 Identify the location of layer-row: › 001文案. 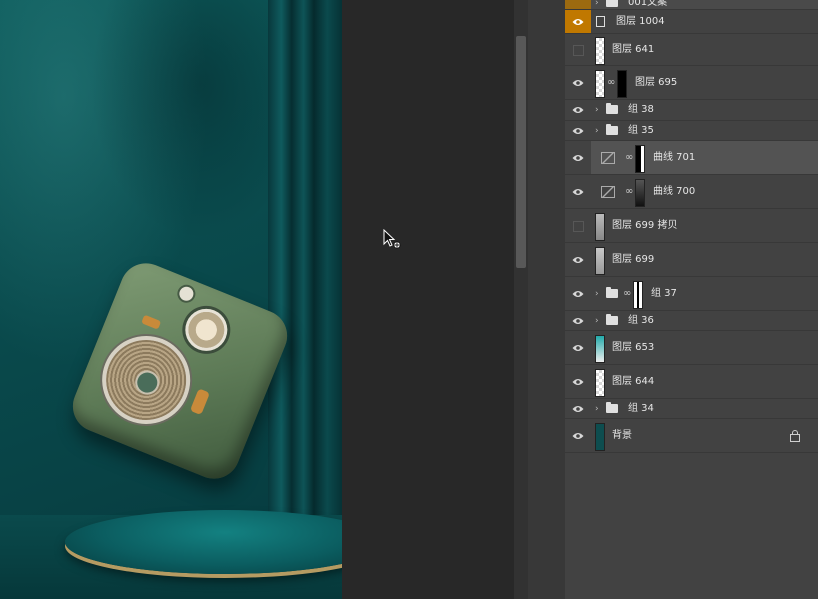
(691, 5).